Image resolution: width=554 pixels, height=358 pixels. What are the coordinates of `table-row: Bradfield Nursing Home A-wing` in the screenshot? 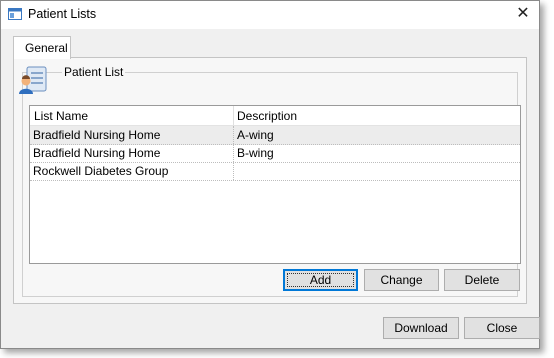 It's located at (275, 135).